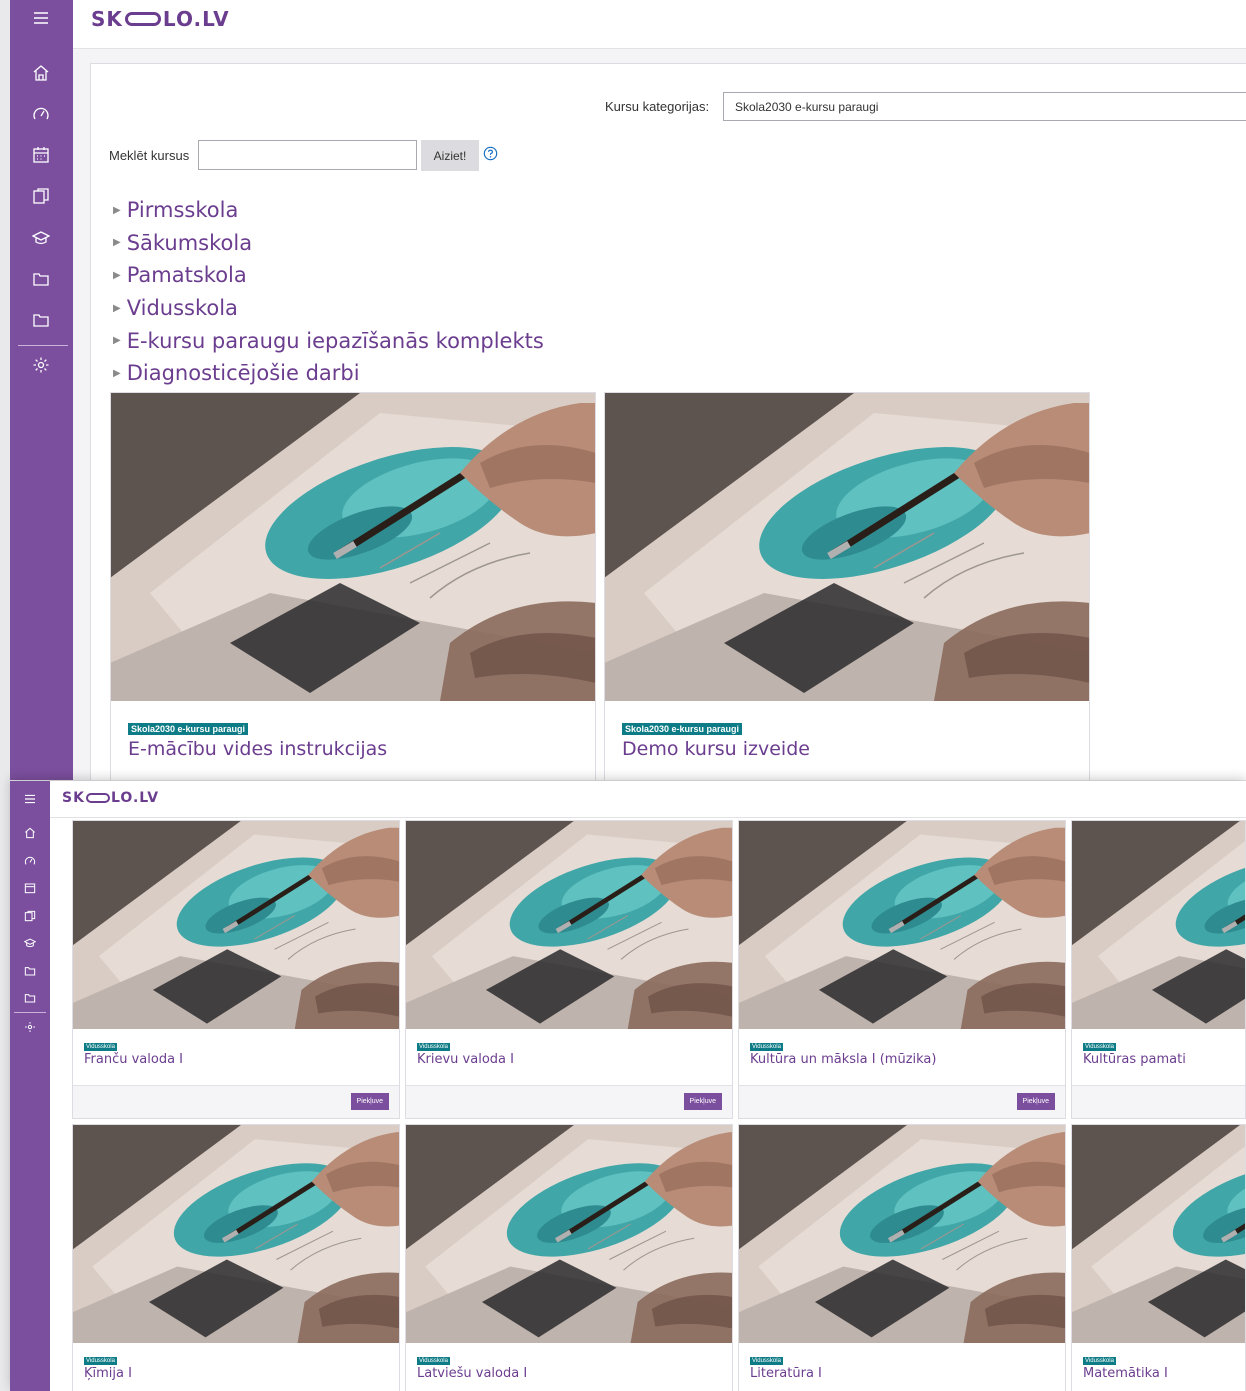 The height and width of the screenshot is (1391, 1246). I want to click on category-item: ▶ Pirmsskola, so click(328, 210).